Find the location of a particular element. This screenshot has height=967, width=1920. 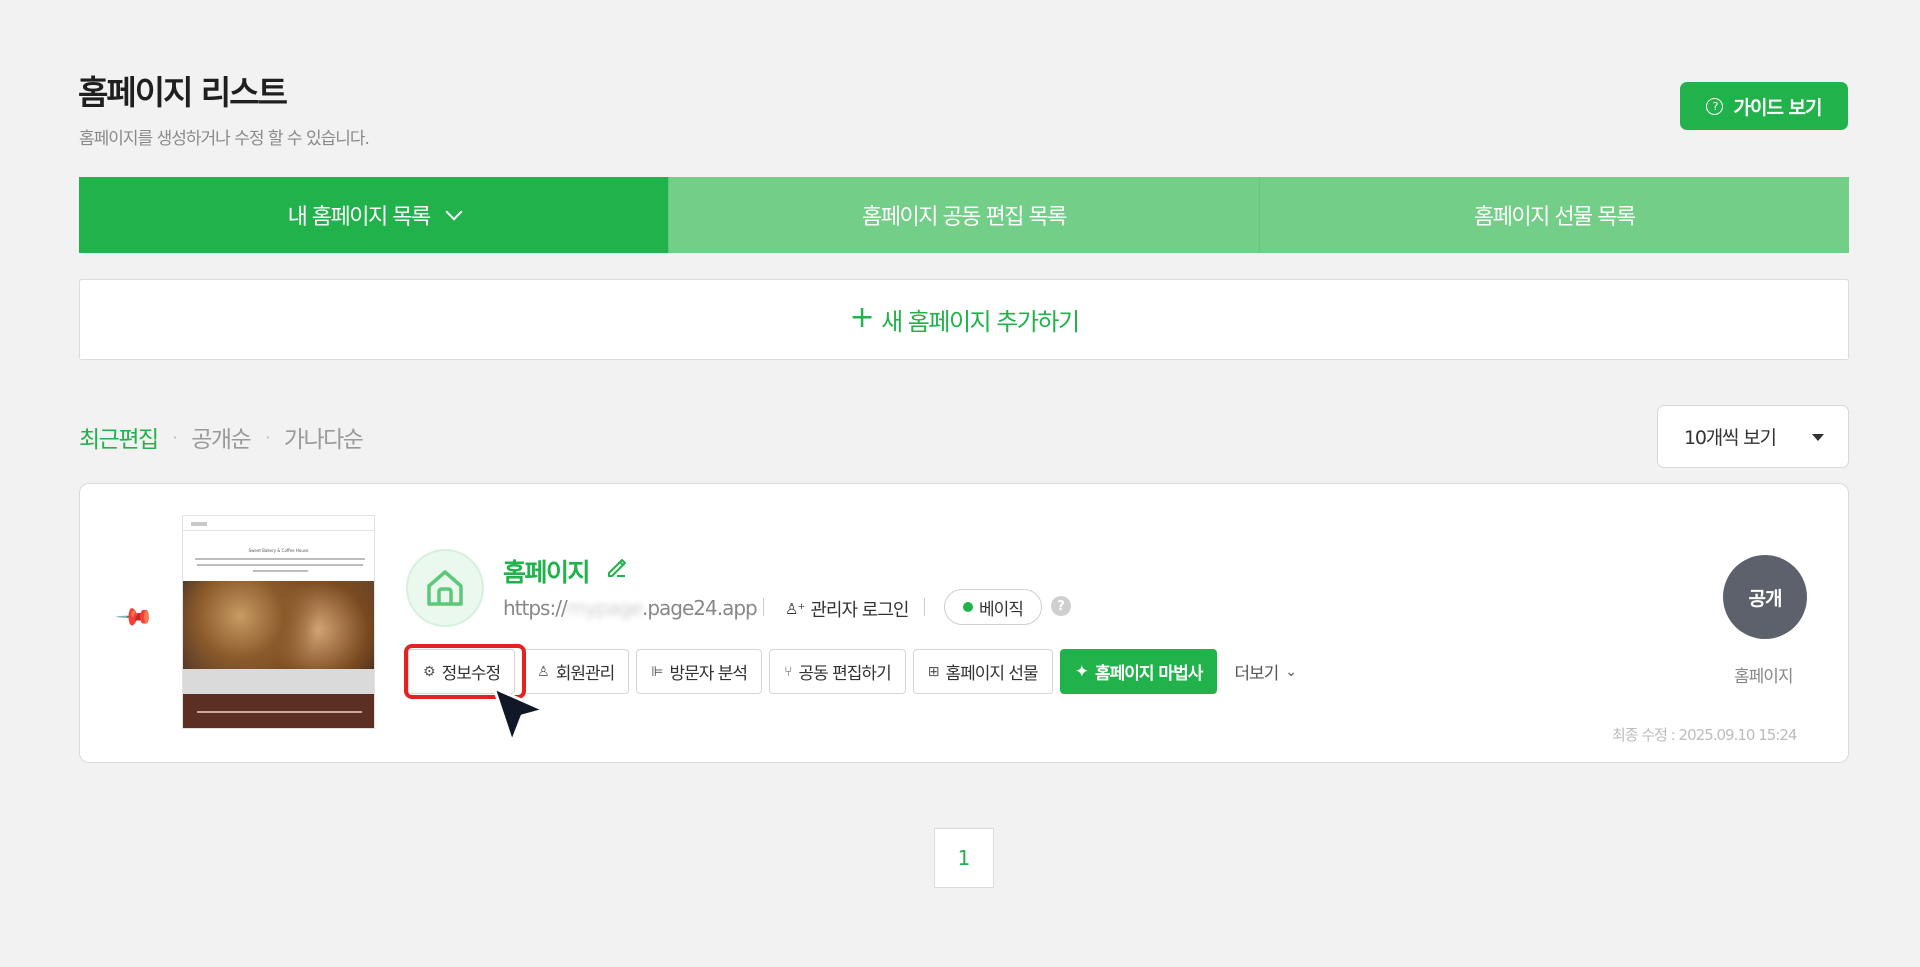

tab-label: 내 홈페이지 목록 is located at coordinates (359, 217).